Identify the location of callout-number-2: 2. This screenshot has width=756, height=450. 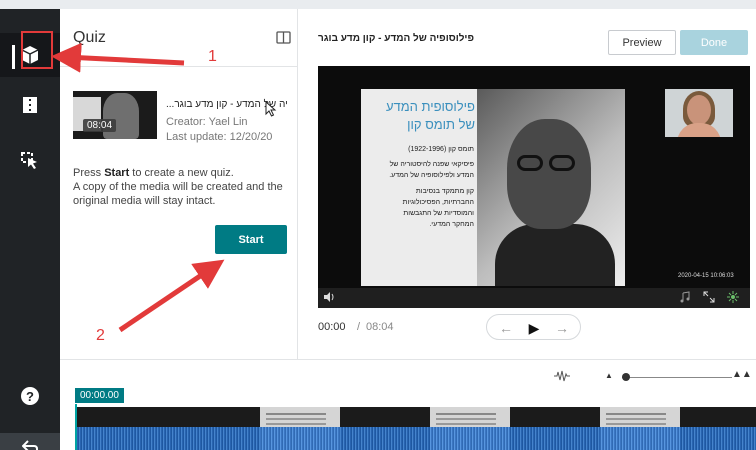
(100, 335).